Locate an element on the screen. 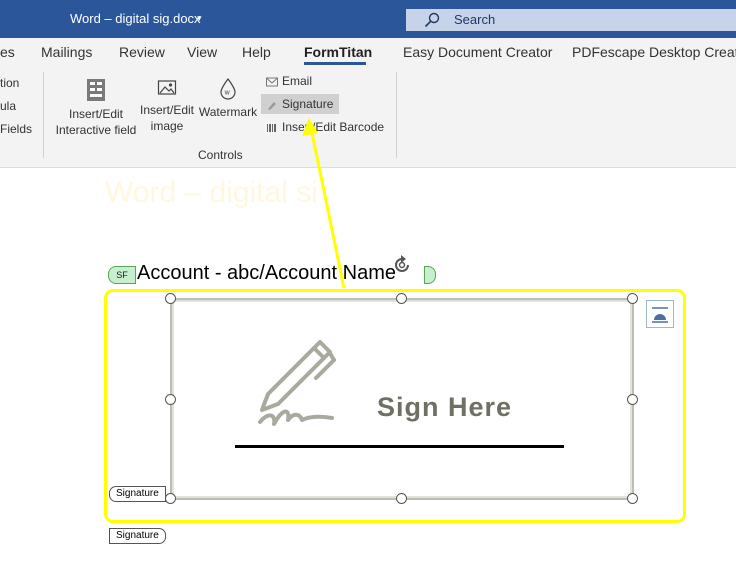  search-box: Search is located at coordinates (571, 20).